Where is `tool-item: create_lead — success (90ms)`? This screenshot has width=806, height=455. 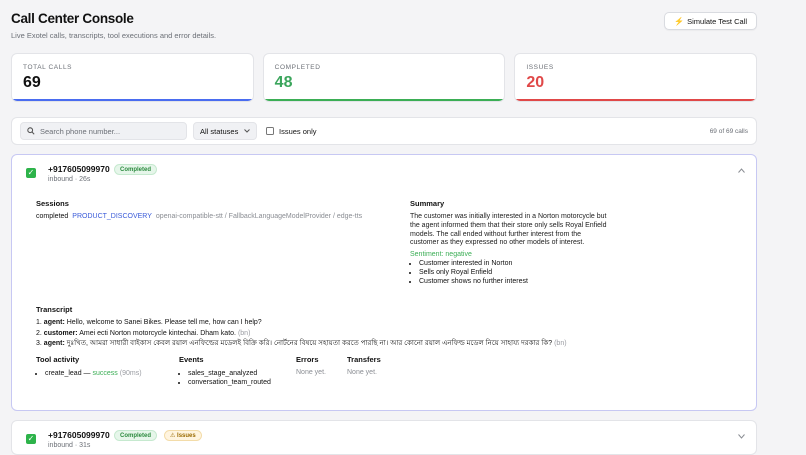
tool-item: create_lead — success (90ms) is located at coordinates (93, 373).